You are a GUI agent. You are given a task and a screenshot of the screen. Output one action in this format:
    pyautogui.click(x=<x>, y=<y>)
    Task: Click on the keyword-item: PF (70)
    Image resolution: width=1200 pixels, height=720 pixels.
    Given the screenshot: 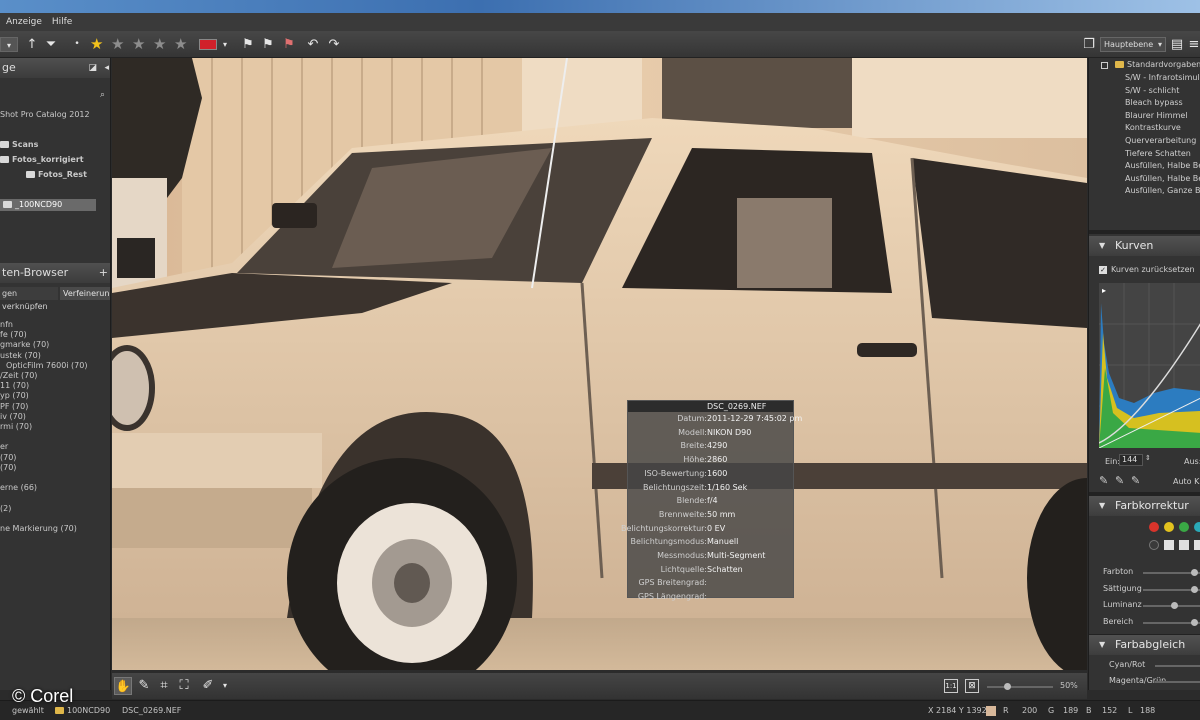 What is the action you would take?
    pyautogui.click(x=14, y=406)
    